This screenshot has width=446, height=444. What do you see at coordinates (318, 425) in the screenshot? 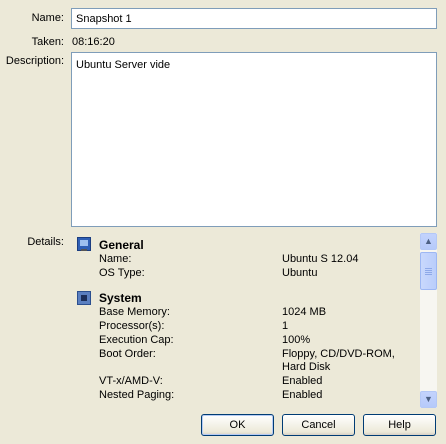
I see `cancel-button: Cancel` at bounding box center [318, 425].